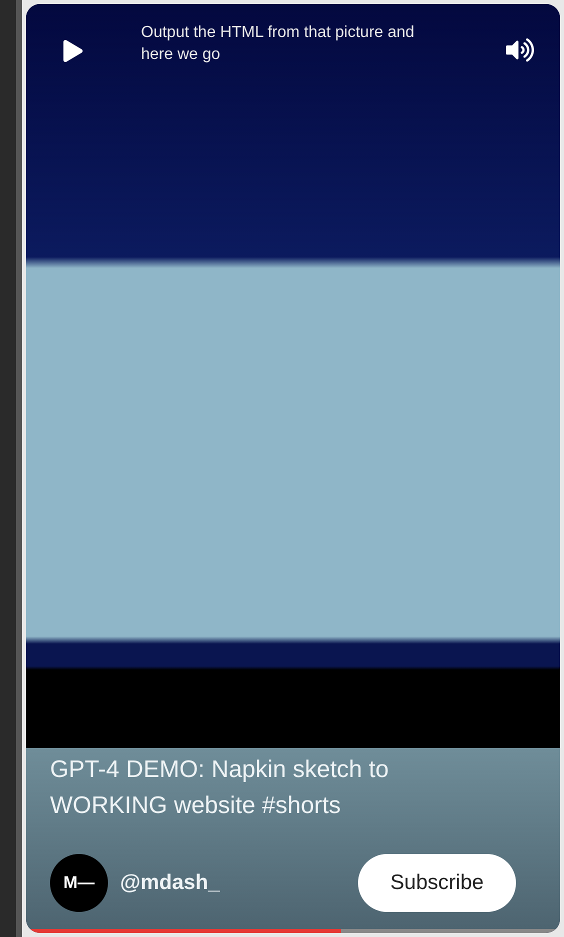  What do you see at coordinates (73, 51) in the screenshot?
I see `play-icon` at bounding box center [73, 51].